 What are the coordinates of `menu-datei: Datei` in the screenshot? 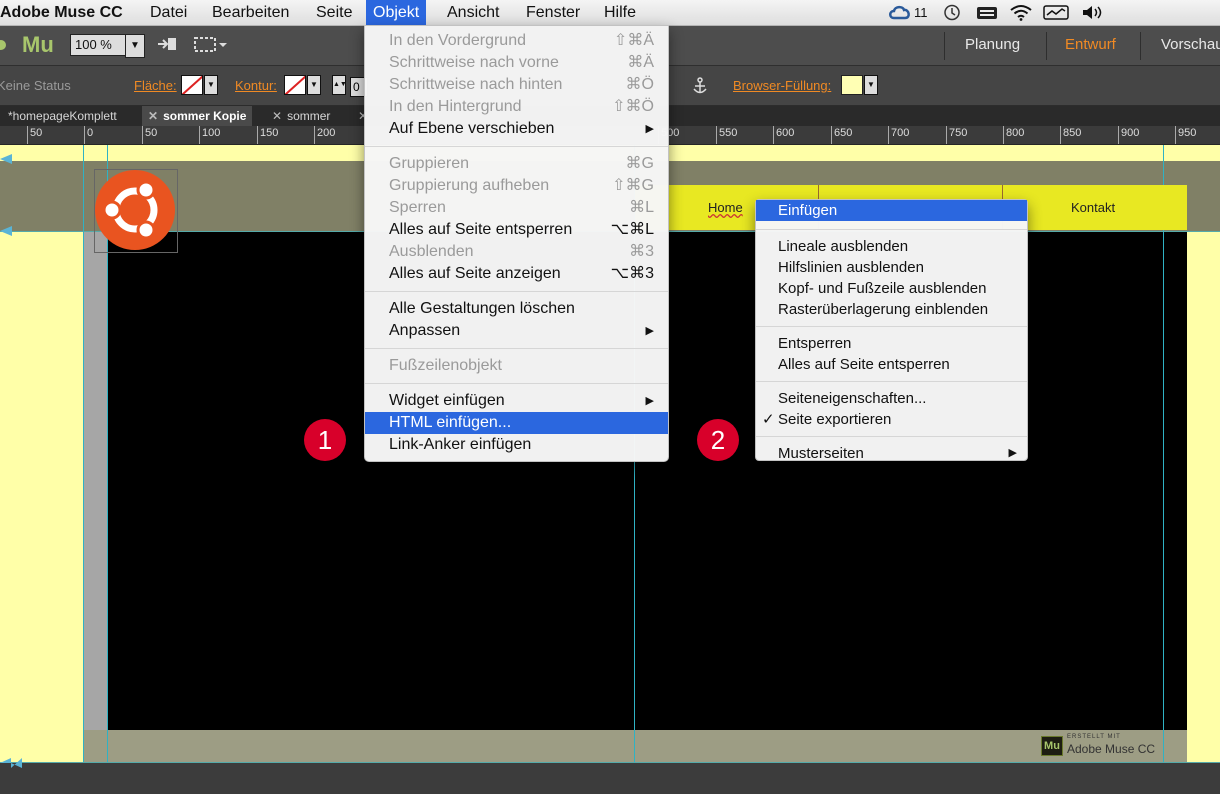 It's located at (168, 12).